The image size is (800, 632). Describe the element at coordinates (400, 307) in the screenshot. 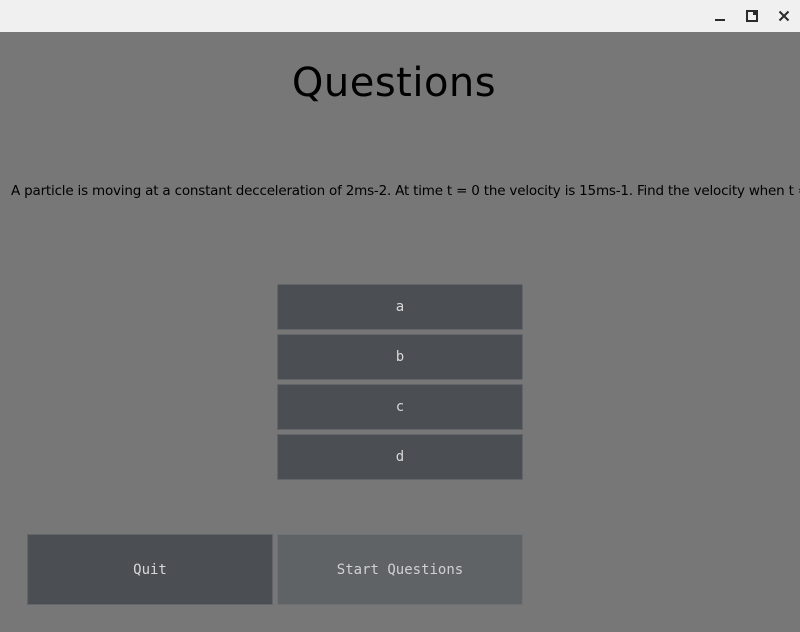

I see `answer-button-a: a` at that location.